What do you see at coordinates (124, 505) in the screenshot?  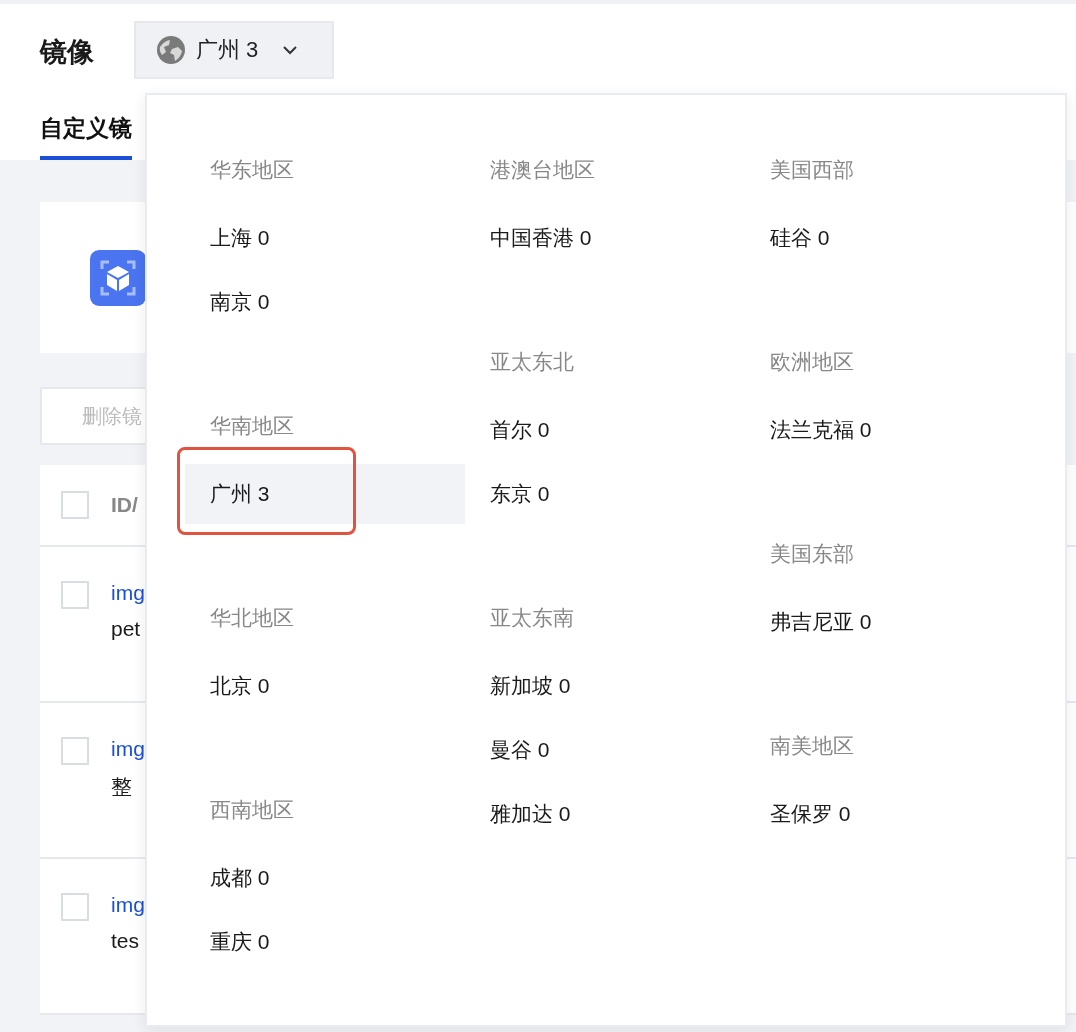 I see `column-header: ID/` at bounding box center [124, 505].